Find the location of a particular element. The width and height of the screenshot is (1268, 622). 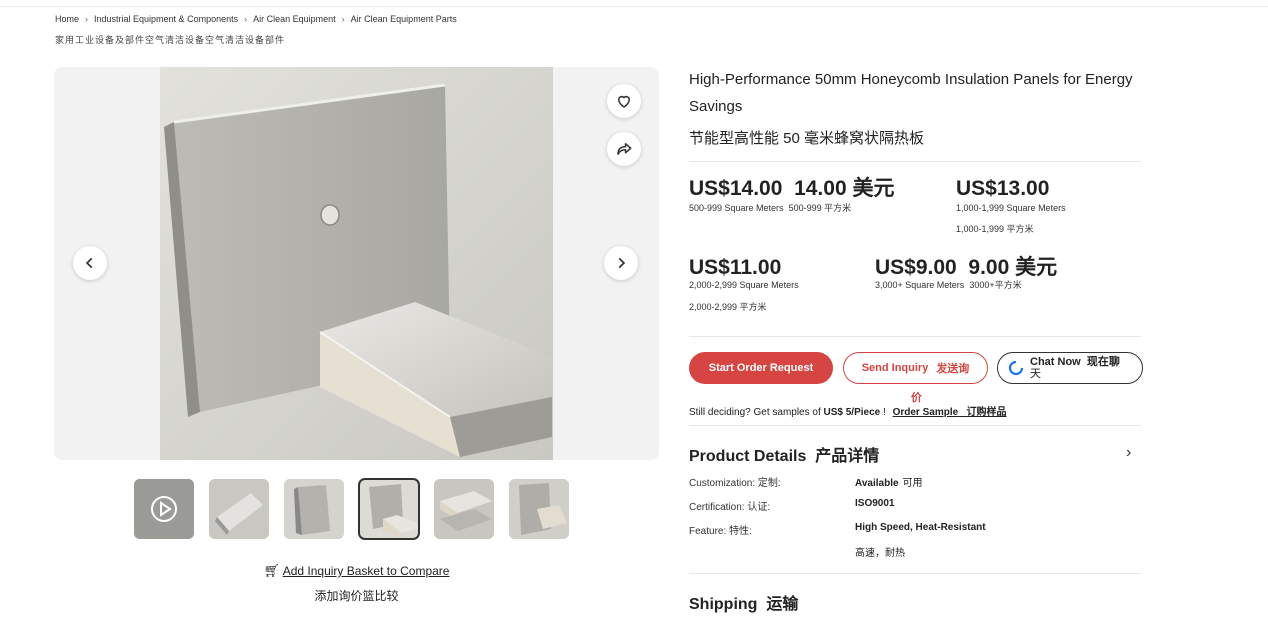

start-order-button: Start Order Request is located at coordinates (761, 368).